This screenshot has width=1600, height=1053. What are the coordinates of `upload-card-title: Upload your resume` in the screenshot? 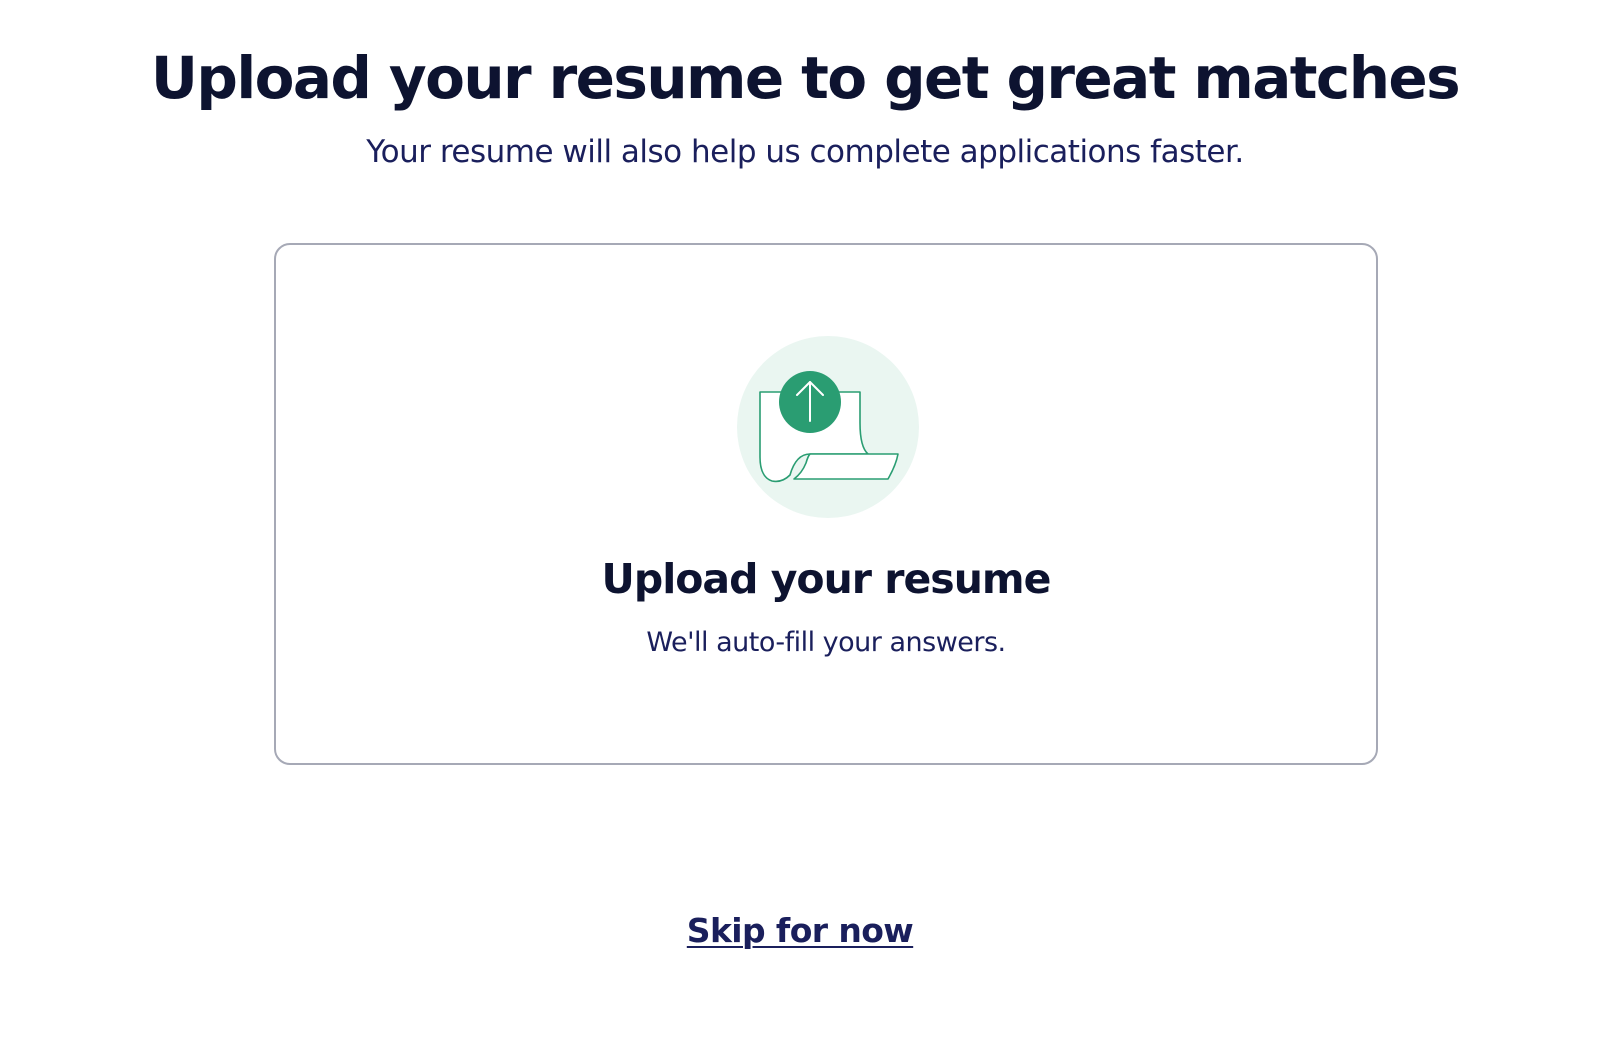 It's located at (826, 579).